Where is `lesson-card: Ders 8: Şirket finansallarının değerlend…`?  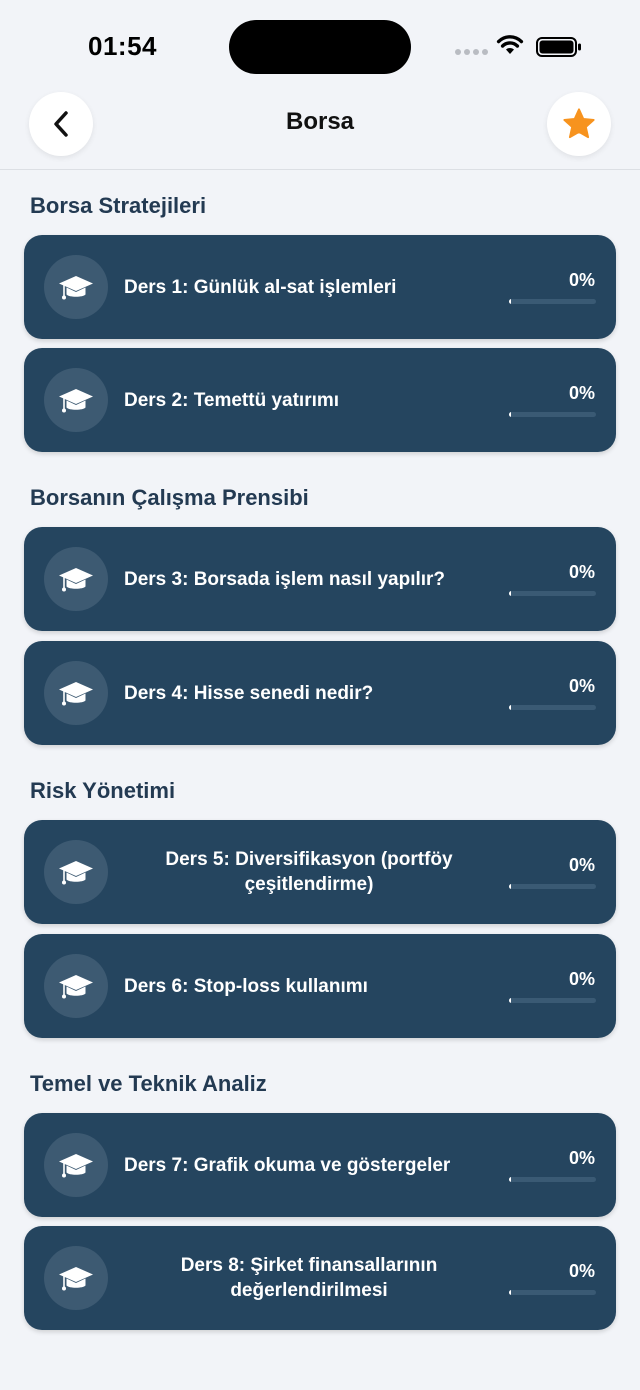
lesson-card: Ders 8: Şirket finansallarının değerlend… is located at coordinates (320, 1278).